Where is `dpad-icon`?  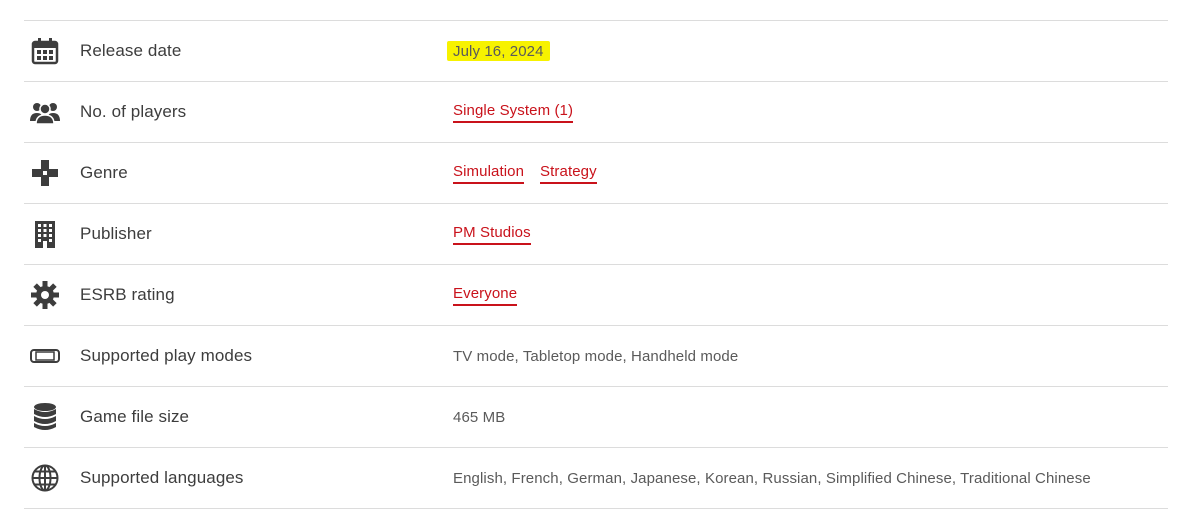
dpad-icon is located at coordinates (45, 173).